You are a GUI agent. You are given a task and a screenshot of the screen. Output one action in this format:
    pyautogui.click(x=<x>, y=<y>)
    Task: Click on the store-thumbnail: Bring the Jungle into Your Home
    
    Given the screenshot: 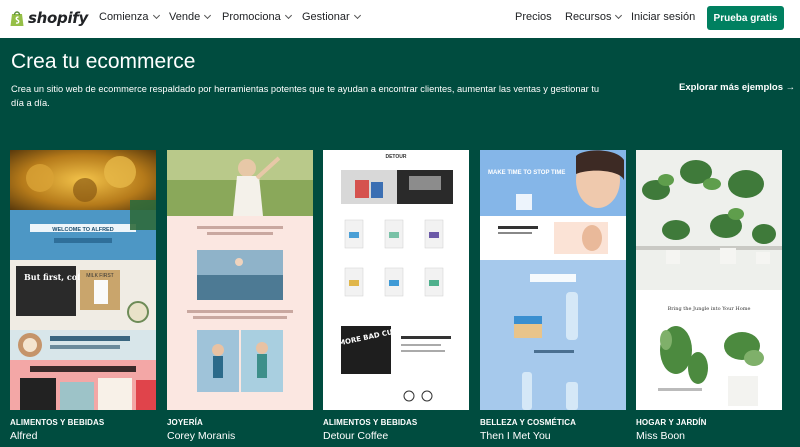 What is the action you would take?
    pyautogui.click(x=709, y=280)
    